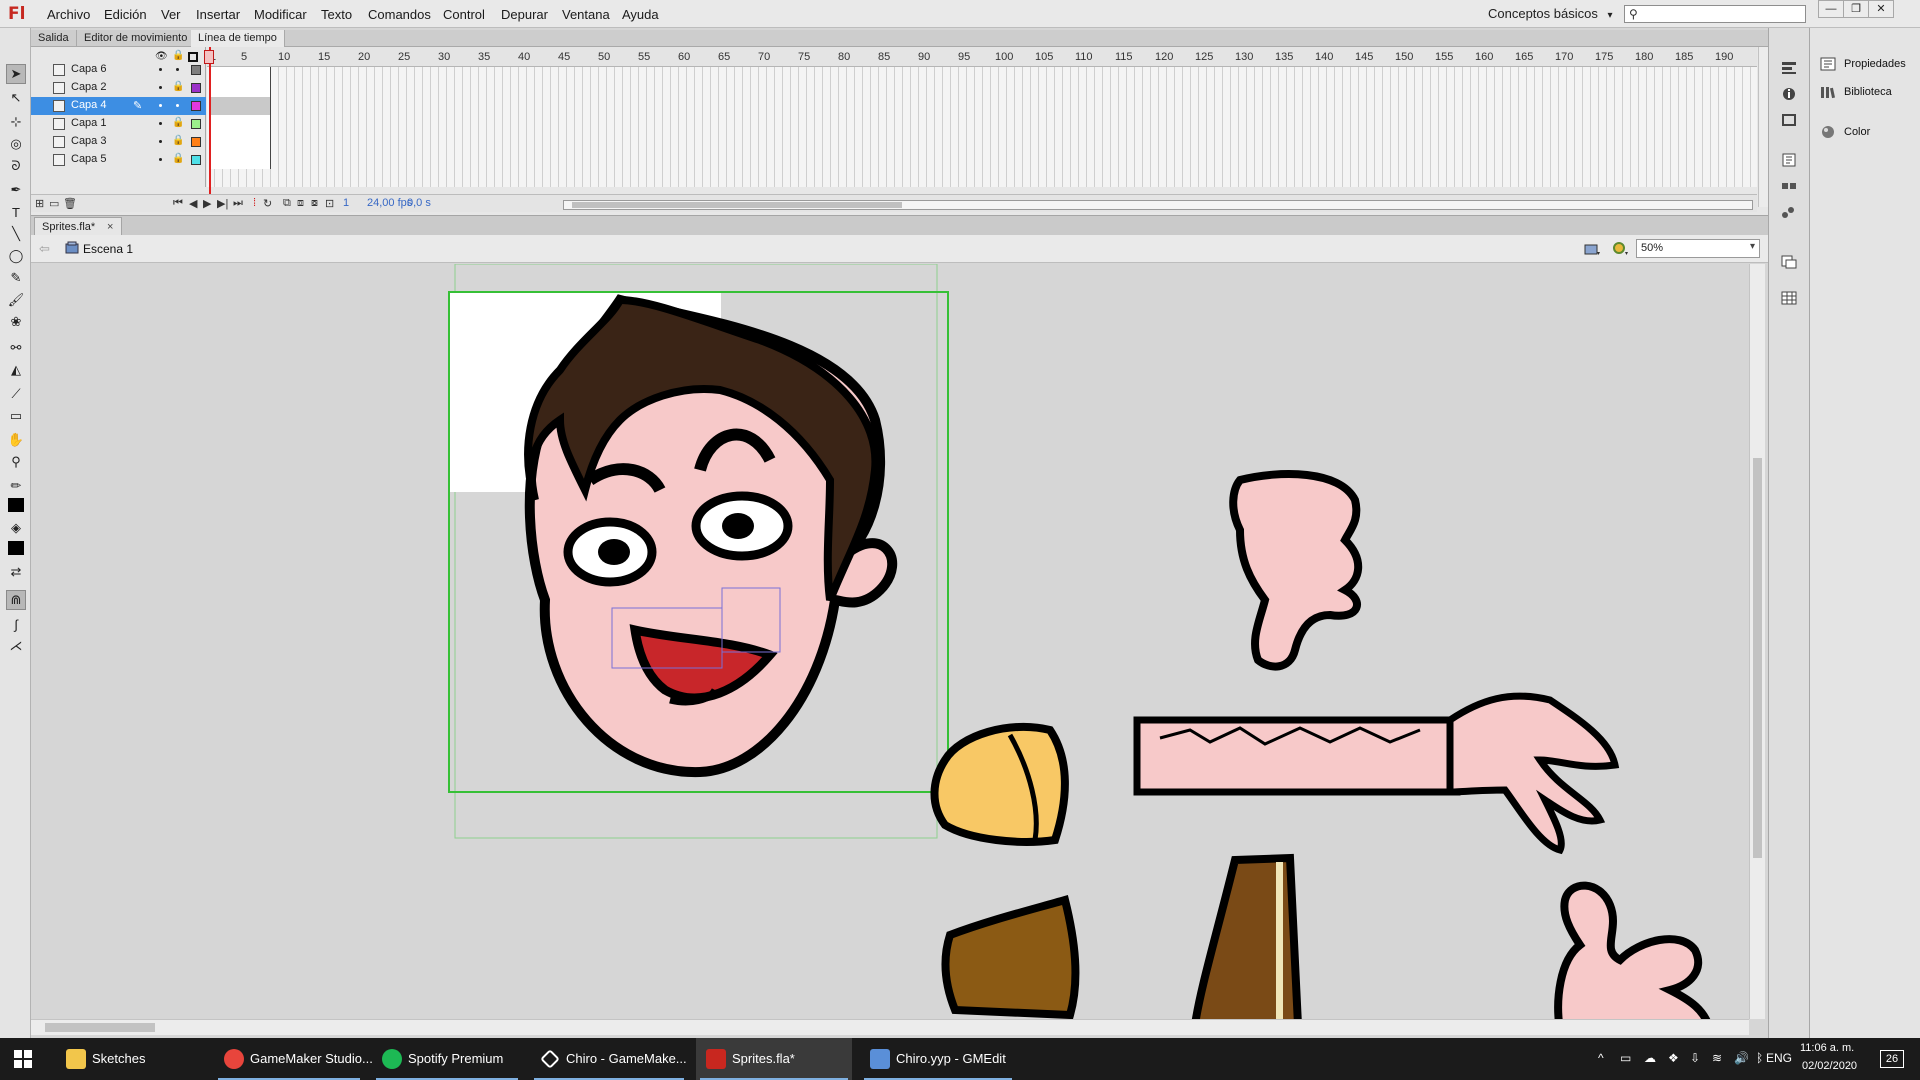 This screenshot has width=1920, height=1080. What do you see at coordinates (1717, 1058) in the screenshot?
I see `wifi-icon: ≋` at bounding box center [1717, 1058].